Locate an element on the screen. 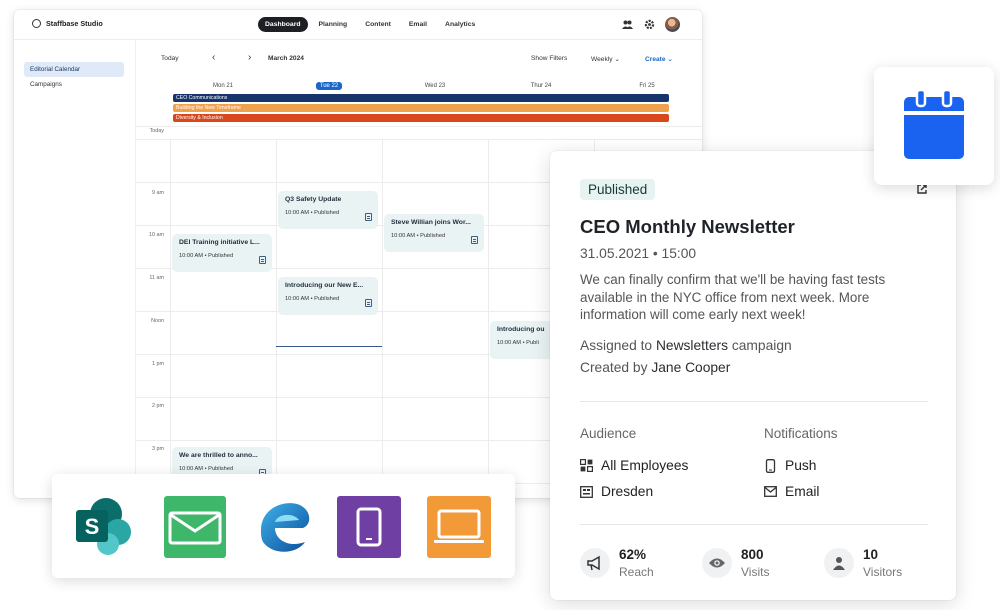 Image resolution: width=1000 pixels, height=610 pixels. audience-item: All Employees is located at coordinates (634, 465).